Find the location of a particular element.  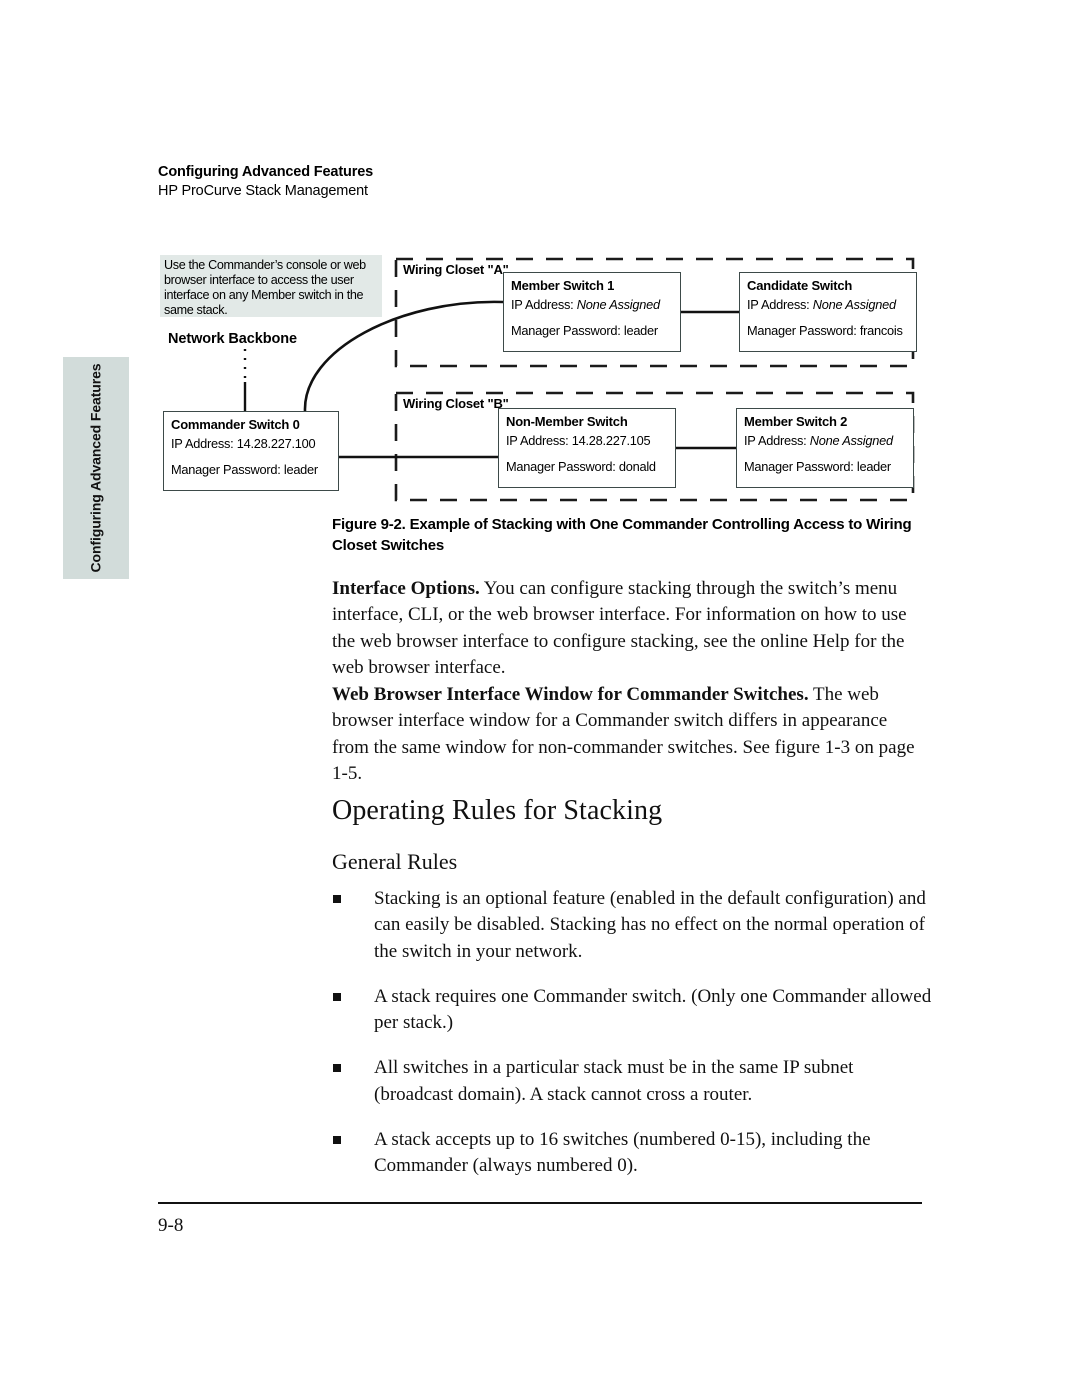

switch-password-value: francois is located at coordinates (881, 330).